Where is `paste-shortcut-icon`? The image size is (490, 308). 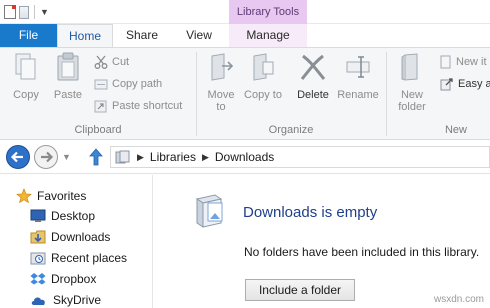
paste-shortcut-icon is located at coordinates (100, 106).